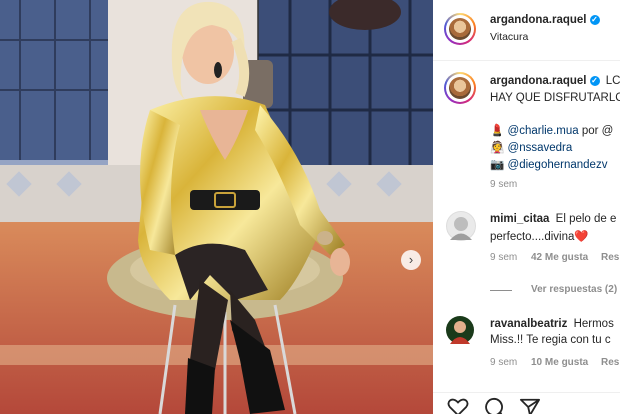 Image resolution: width=620 pixels, height=414 pixels. I want to click on heart-emoji-icon: ❤️, so click(581, 237).